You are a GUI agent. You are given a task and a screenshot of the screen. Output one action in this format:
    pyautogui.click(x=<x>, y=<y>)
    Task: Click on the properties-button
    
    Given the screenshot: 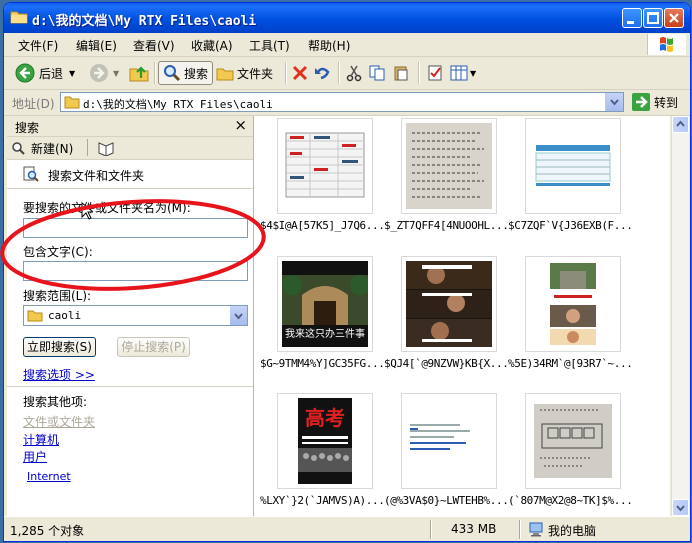 What is the action you would take?
    pyautogui.click(x=435, y=73)
    